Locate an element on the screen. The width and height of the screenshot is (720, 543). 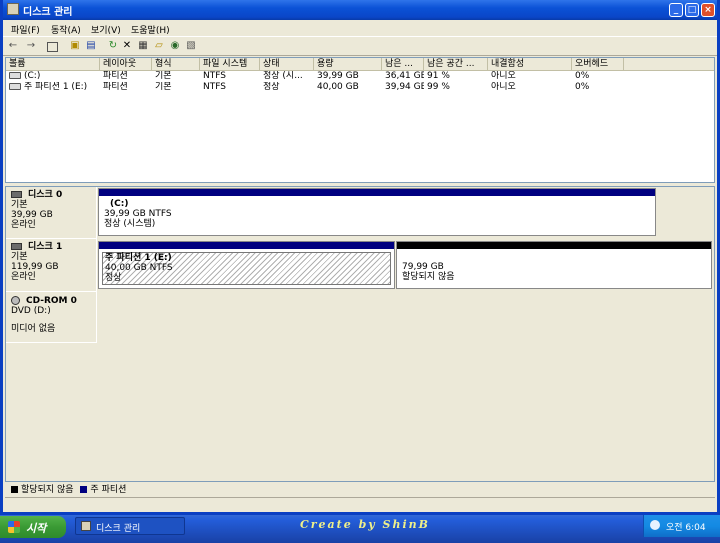
legend: 할당되지 않음 주 파티션 is located at coordinates (360, 490).